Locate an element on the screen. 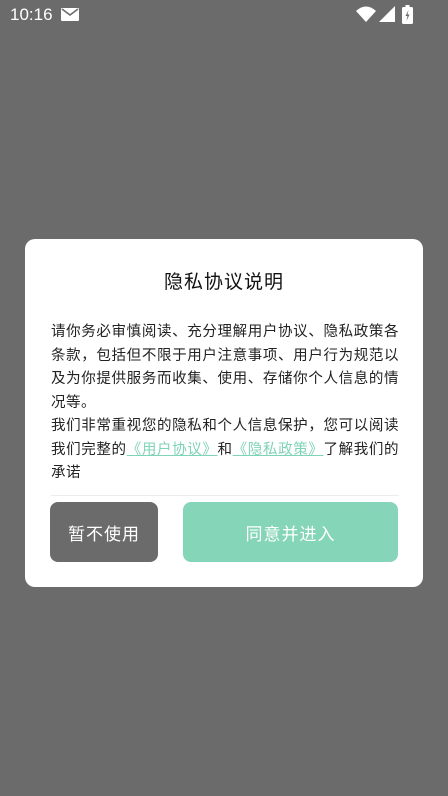 This screenshot has height=796, width=448. privacy-policy-link: 《隐私政策》 is located at coordinates (278, 450).